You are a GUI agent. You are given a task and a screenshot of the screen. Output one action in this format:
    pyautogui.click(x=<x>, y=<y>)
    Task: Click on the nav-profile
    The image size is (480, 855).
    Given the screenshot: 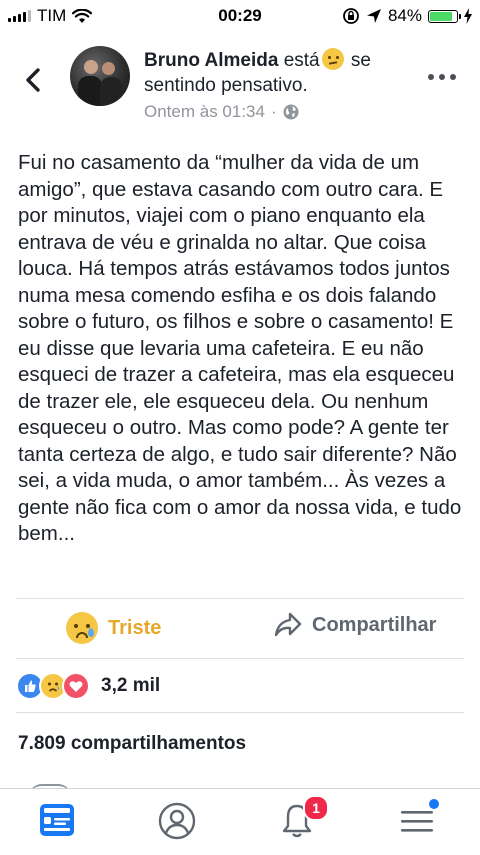 What is the action you would take?
    pyautogui.click(x=179, y=822)
    